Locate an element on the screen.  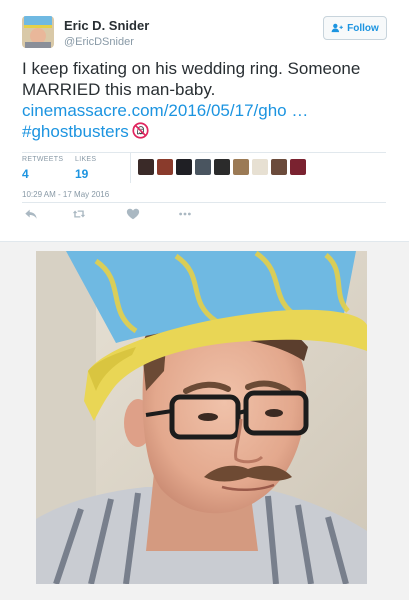
add-person-icon is located at coordinates (337, 28).